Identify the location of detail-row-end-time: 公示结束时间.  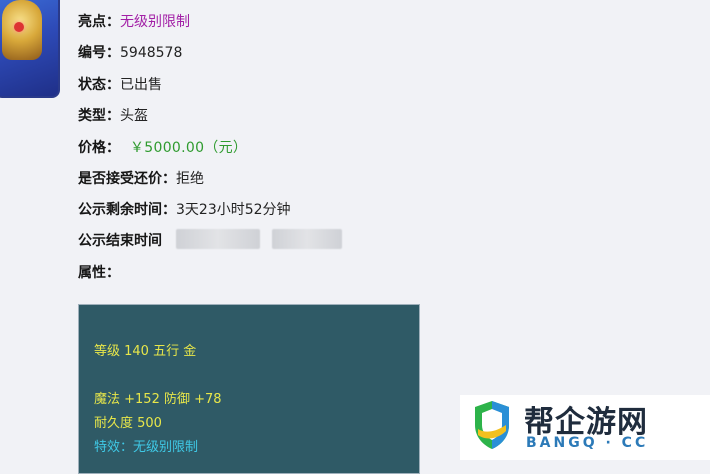
(120, 241).